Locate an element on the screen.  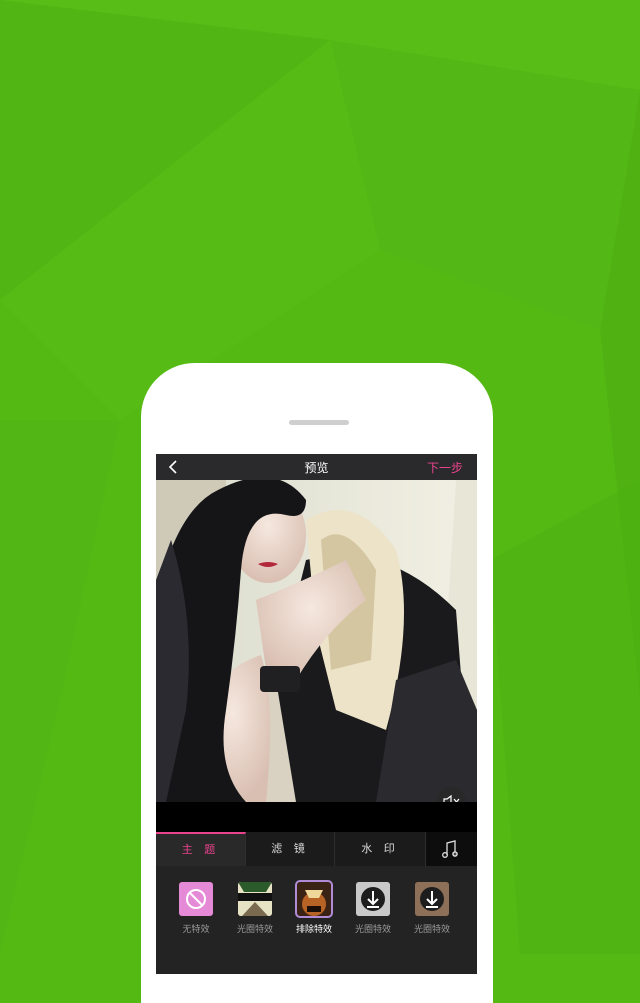
music-note-plus-icon is located at coordinates (450, 849).